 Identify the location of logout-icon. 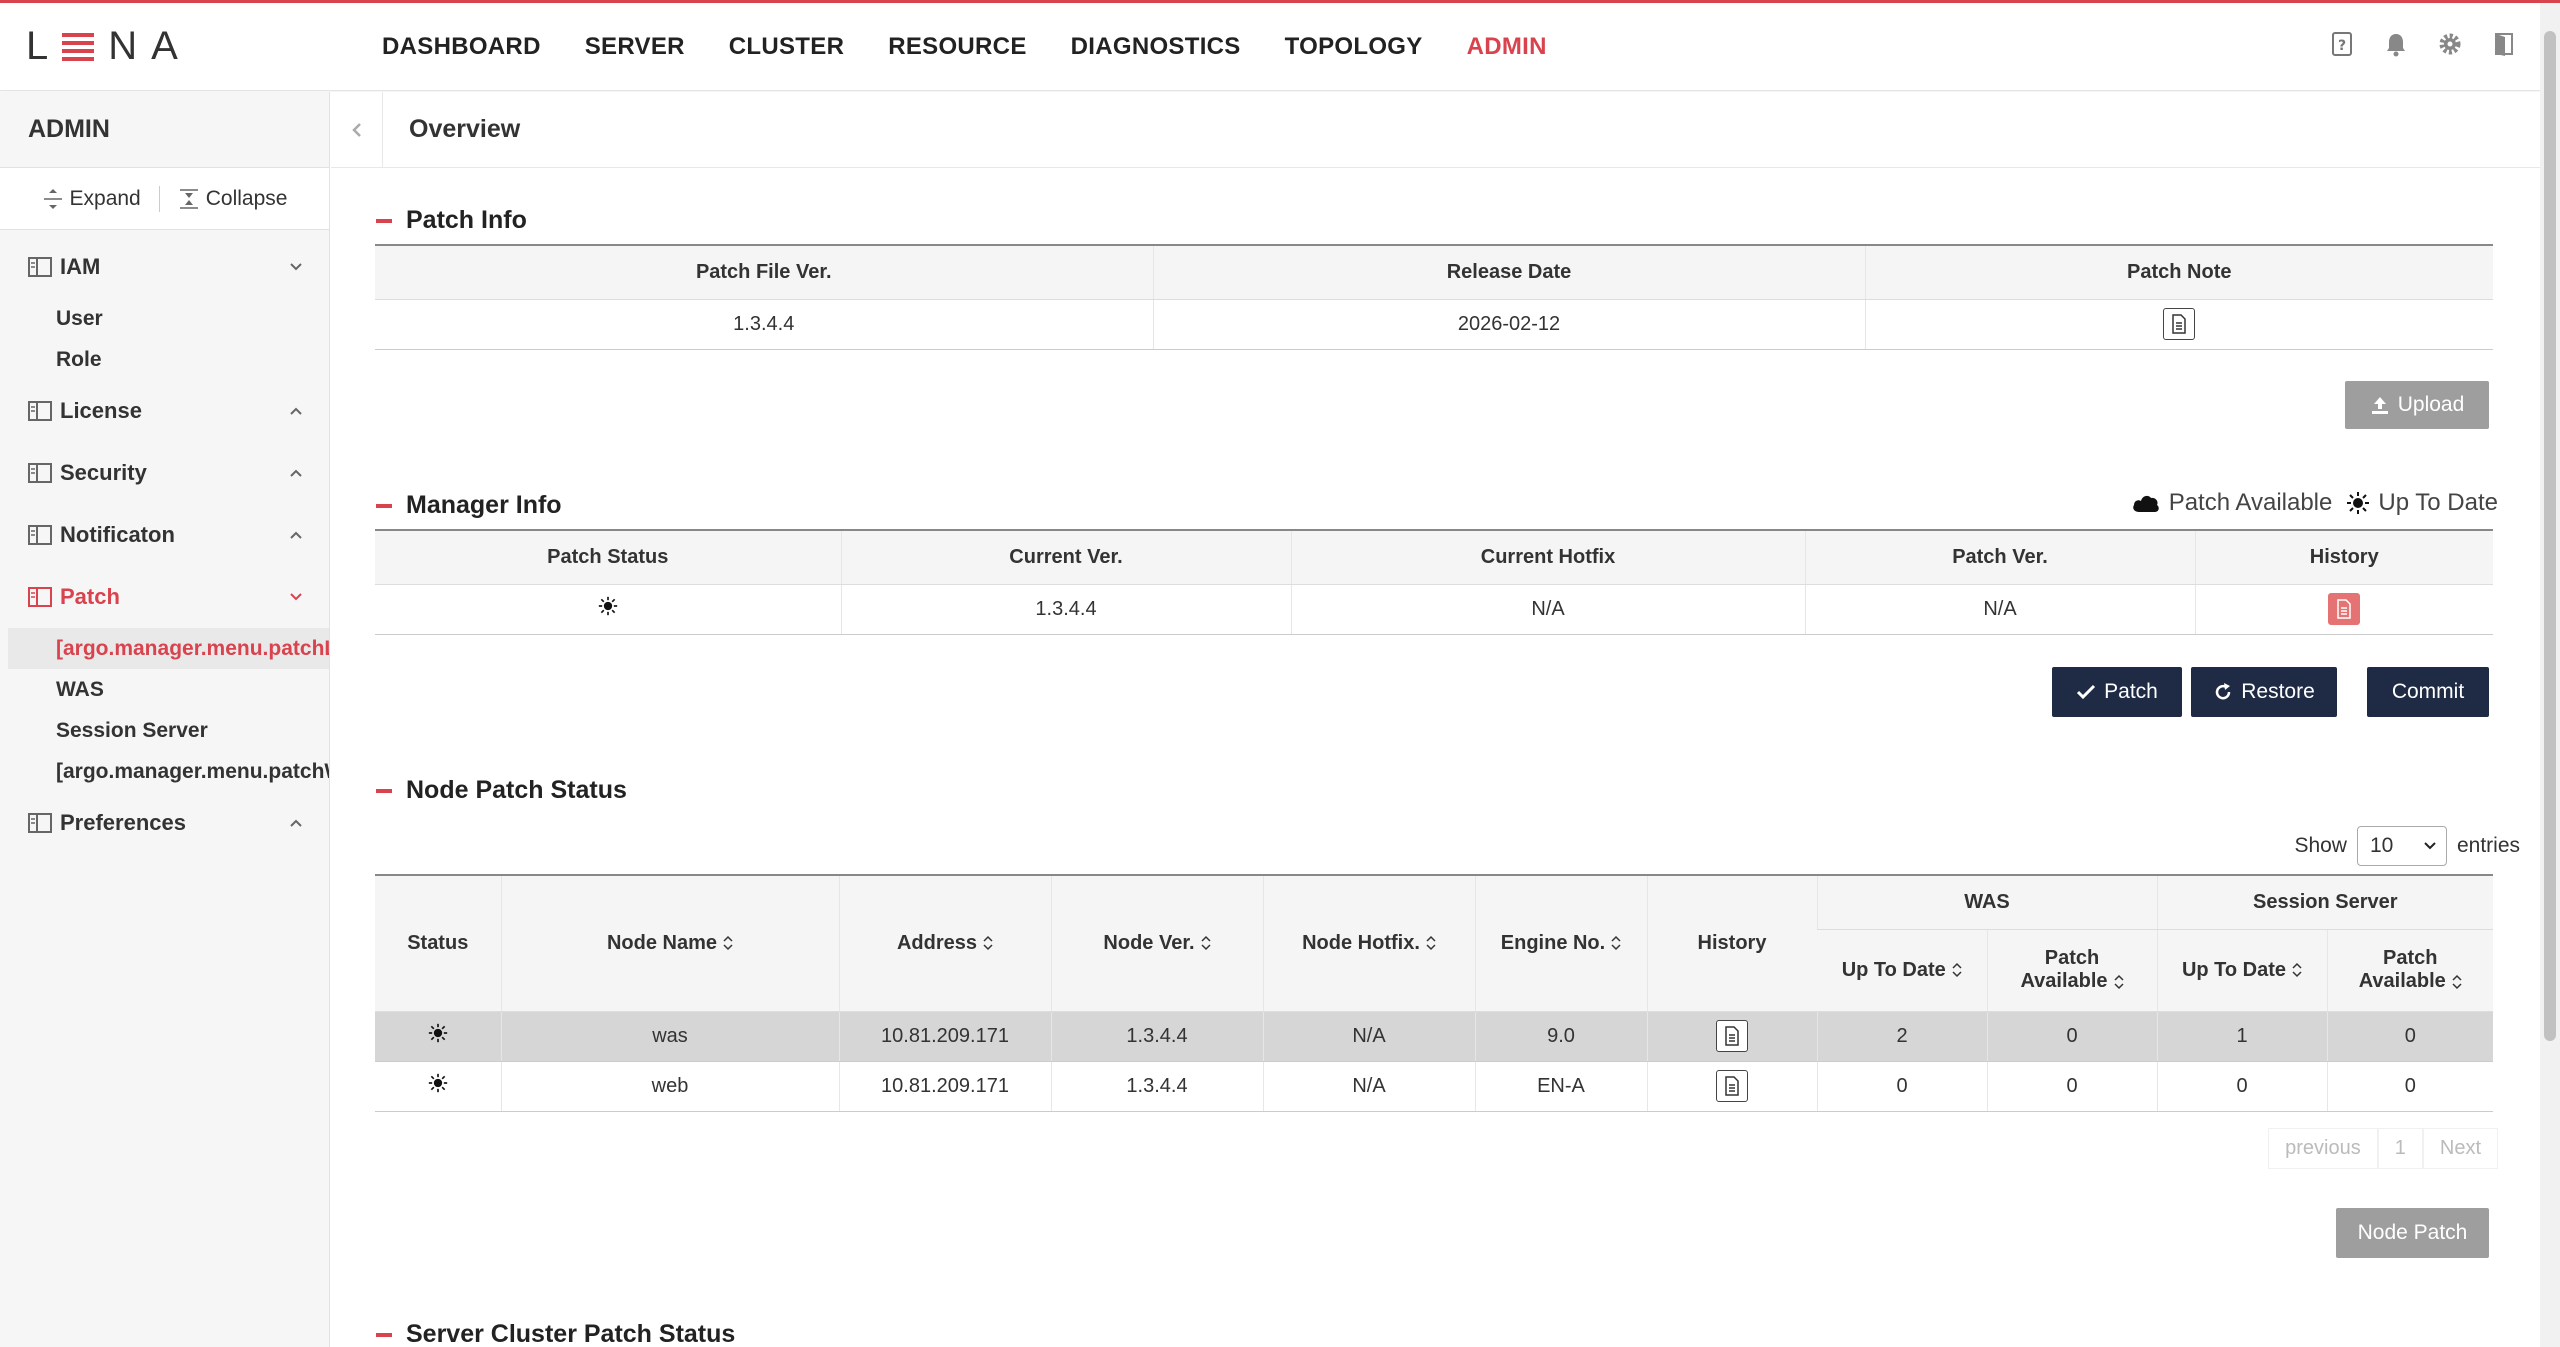
(2504, 44).